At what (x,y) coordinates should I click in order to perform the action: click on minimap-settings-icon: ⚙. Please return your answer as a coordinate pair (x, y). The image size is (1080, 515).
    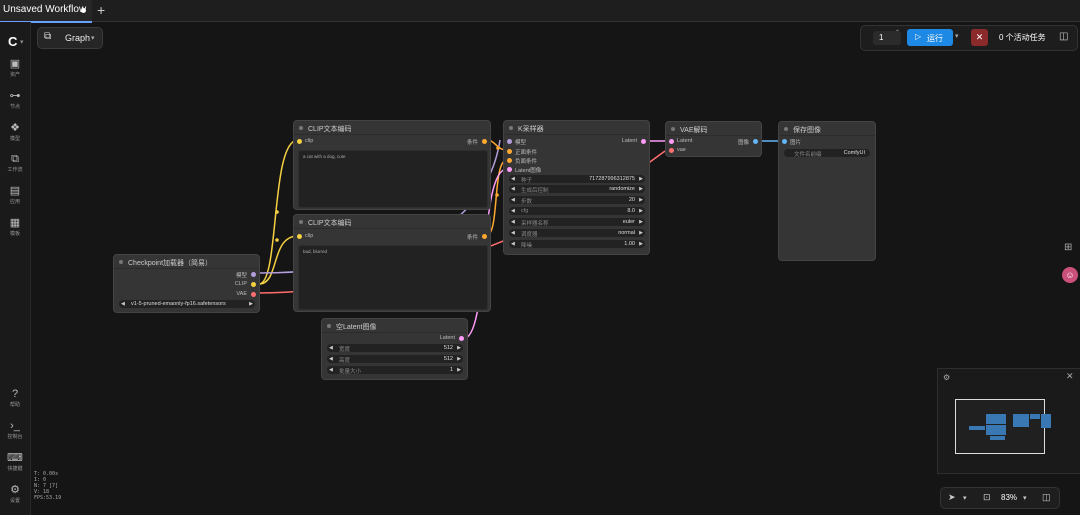
    Looking at the image, I should click on (946, 377).